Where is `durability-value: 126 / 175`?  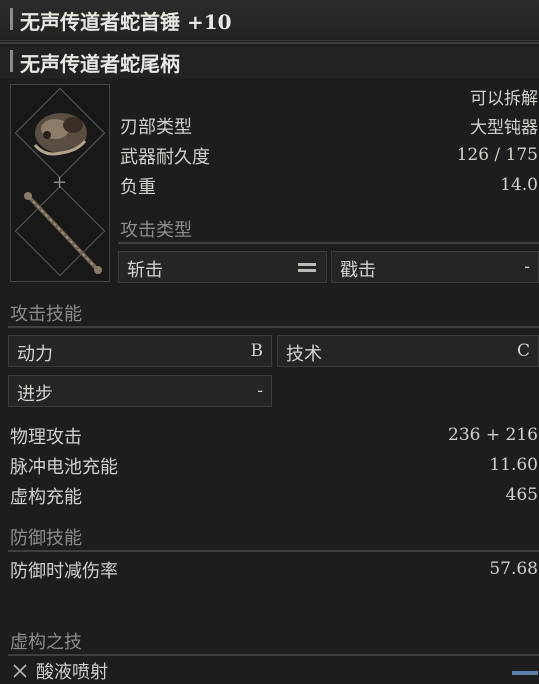
durability-value: 126 / 175 is located at coordinates (497, 155).